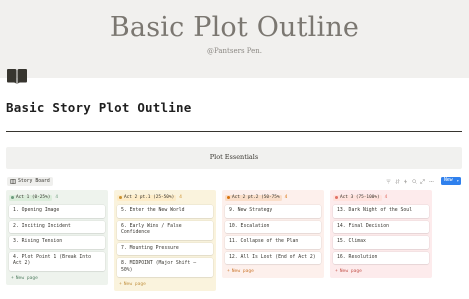  I want to click on column-header: Act 2 pt.1 (25-50%) 4, so click(165, 197).